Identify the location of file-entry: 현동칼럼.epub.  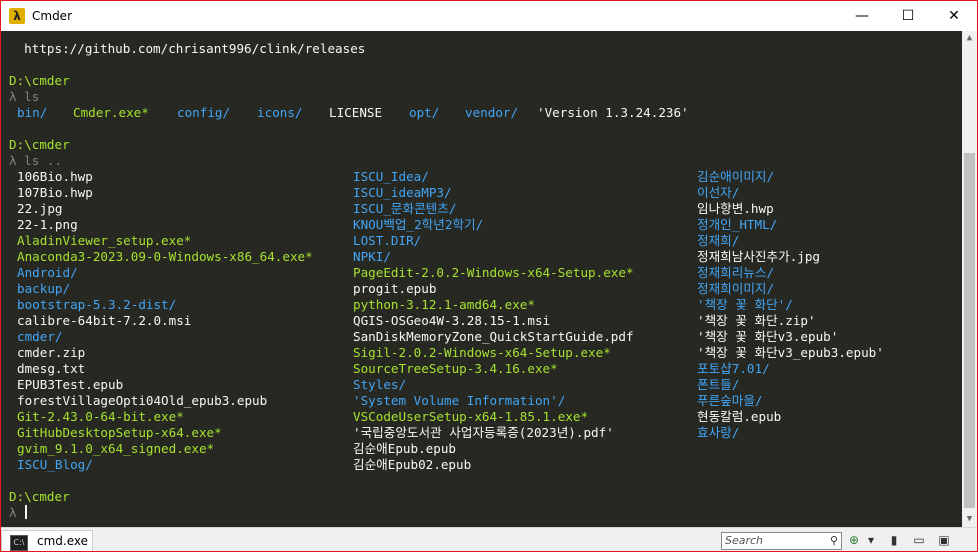
(739, 416).